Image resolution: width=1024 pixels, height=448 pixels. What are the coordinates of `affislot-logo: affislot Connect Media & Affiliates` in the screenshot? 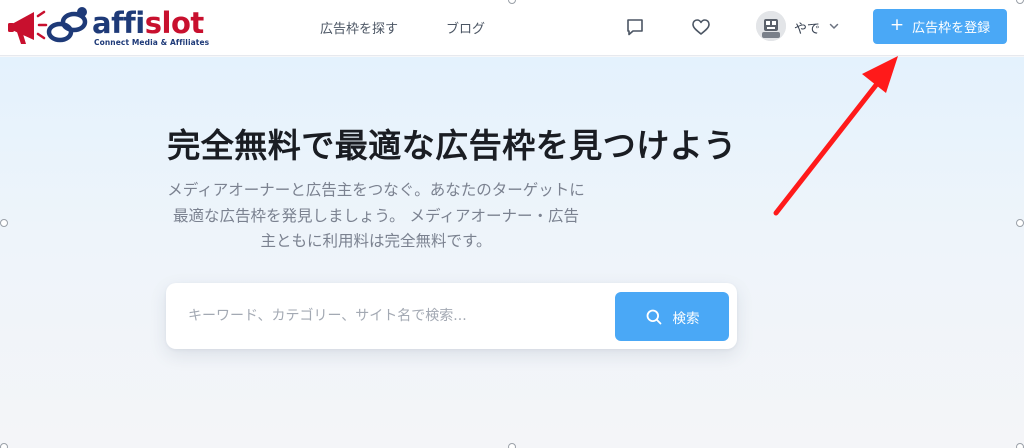 It's located at (108, 28).